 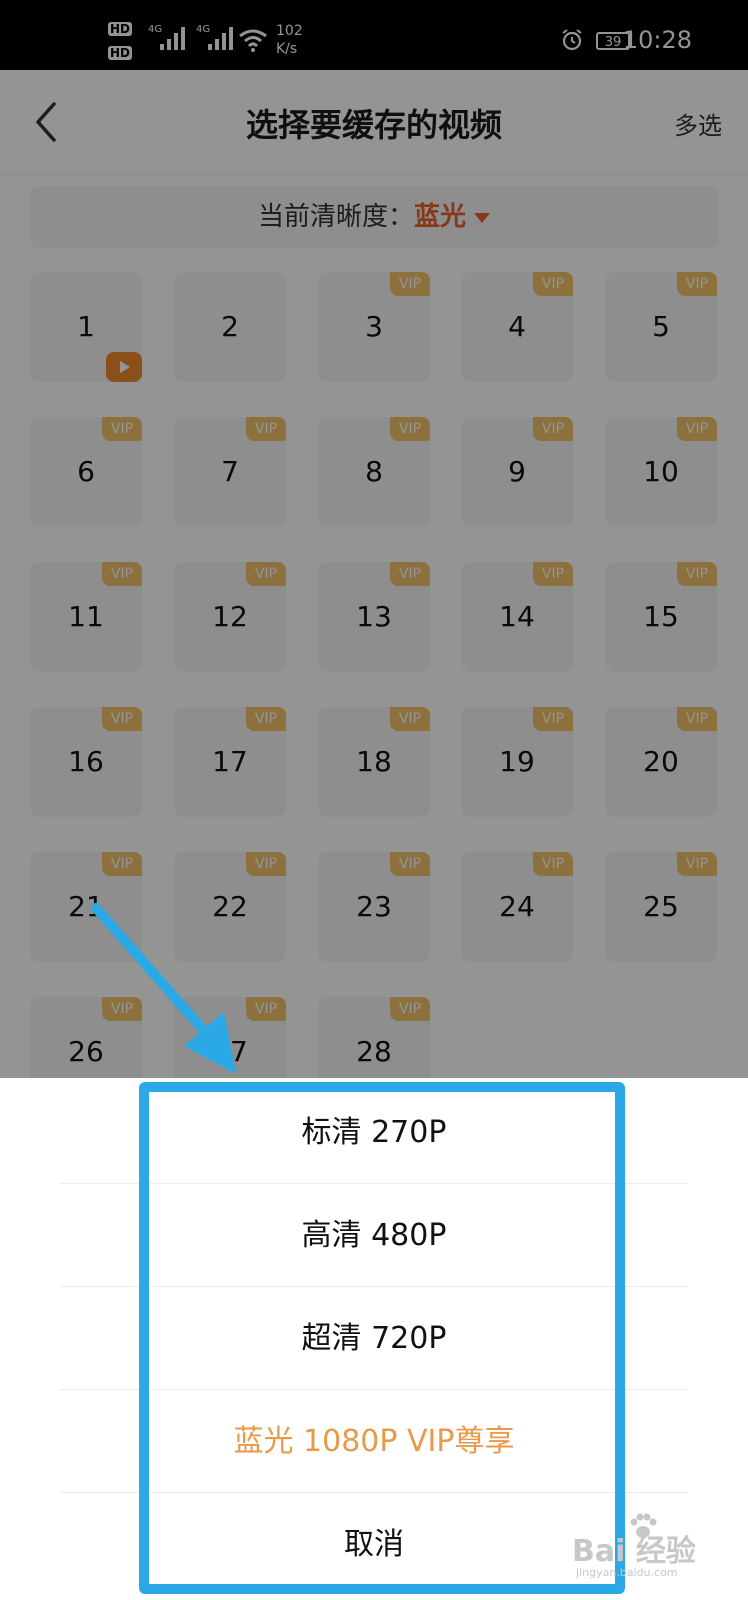 I want to click on watermark-brand: Bai 经验, so click(x=634, y=1551).